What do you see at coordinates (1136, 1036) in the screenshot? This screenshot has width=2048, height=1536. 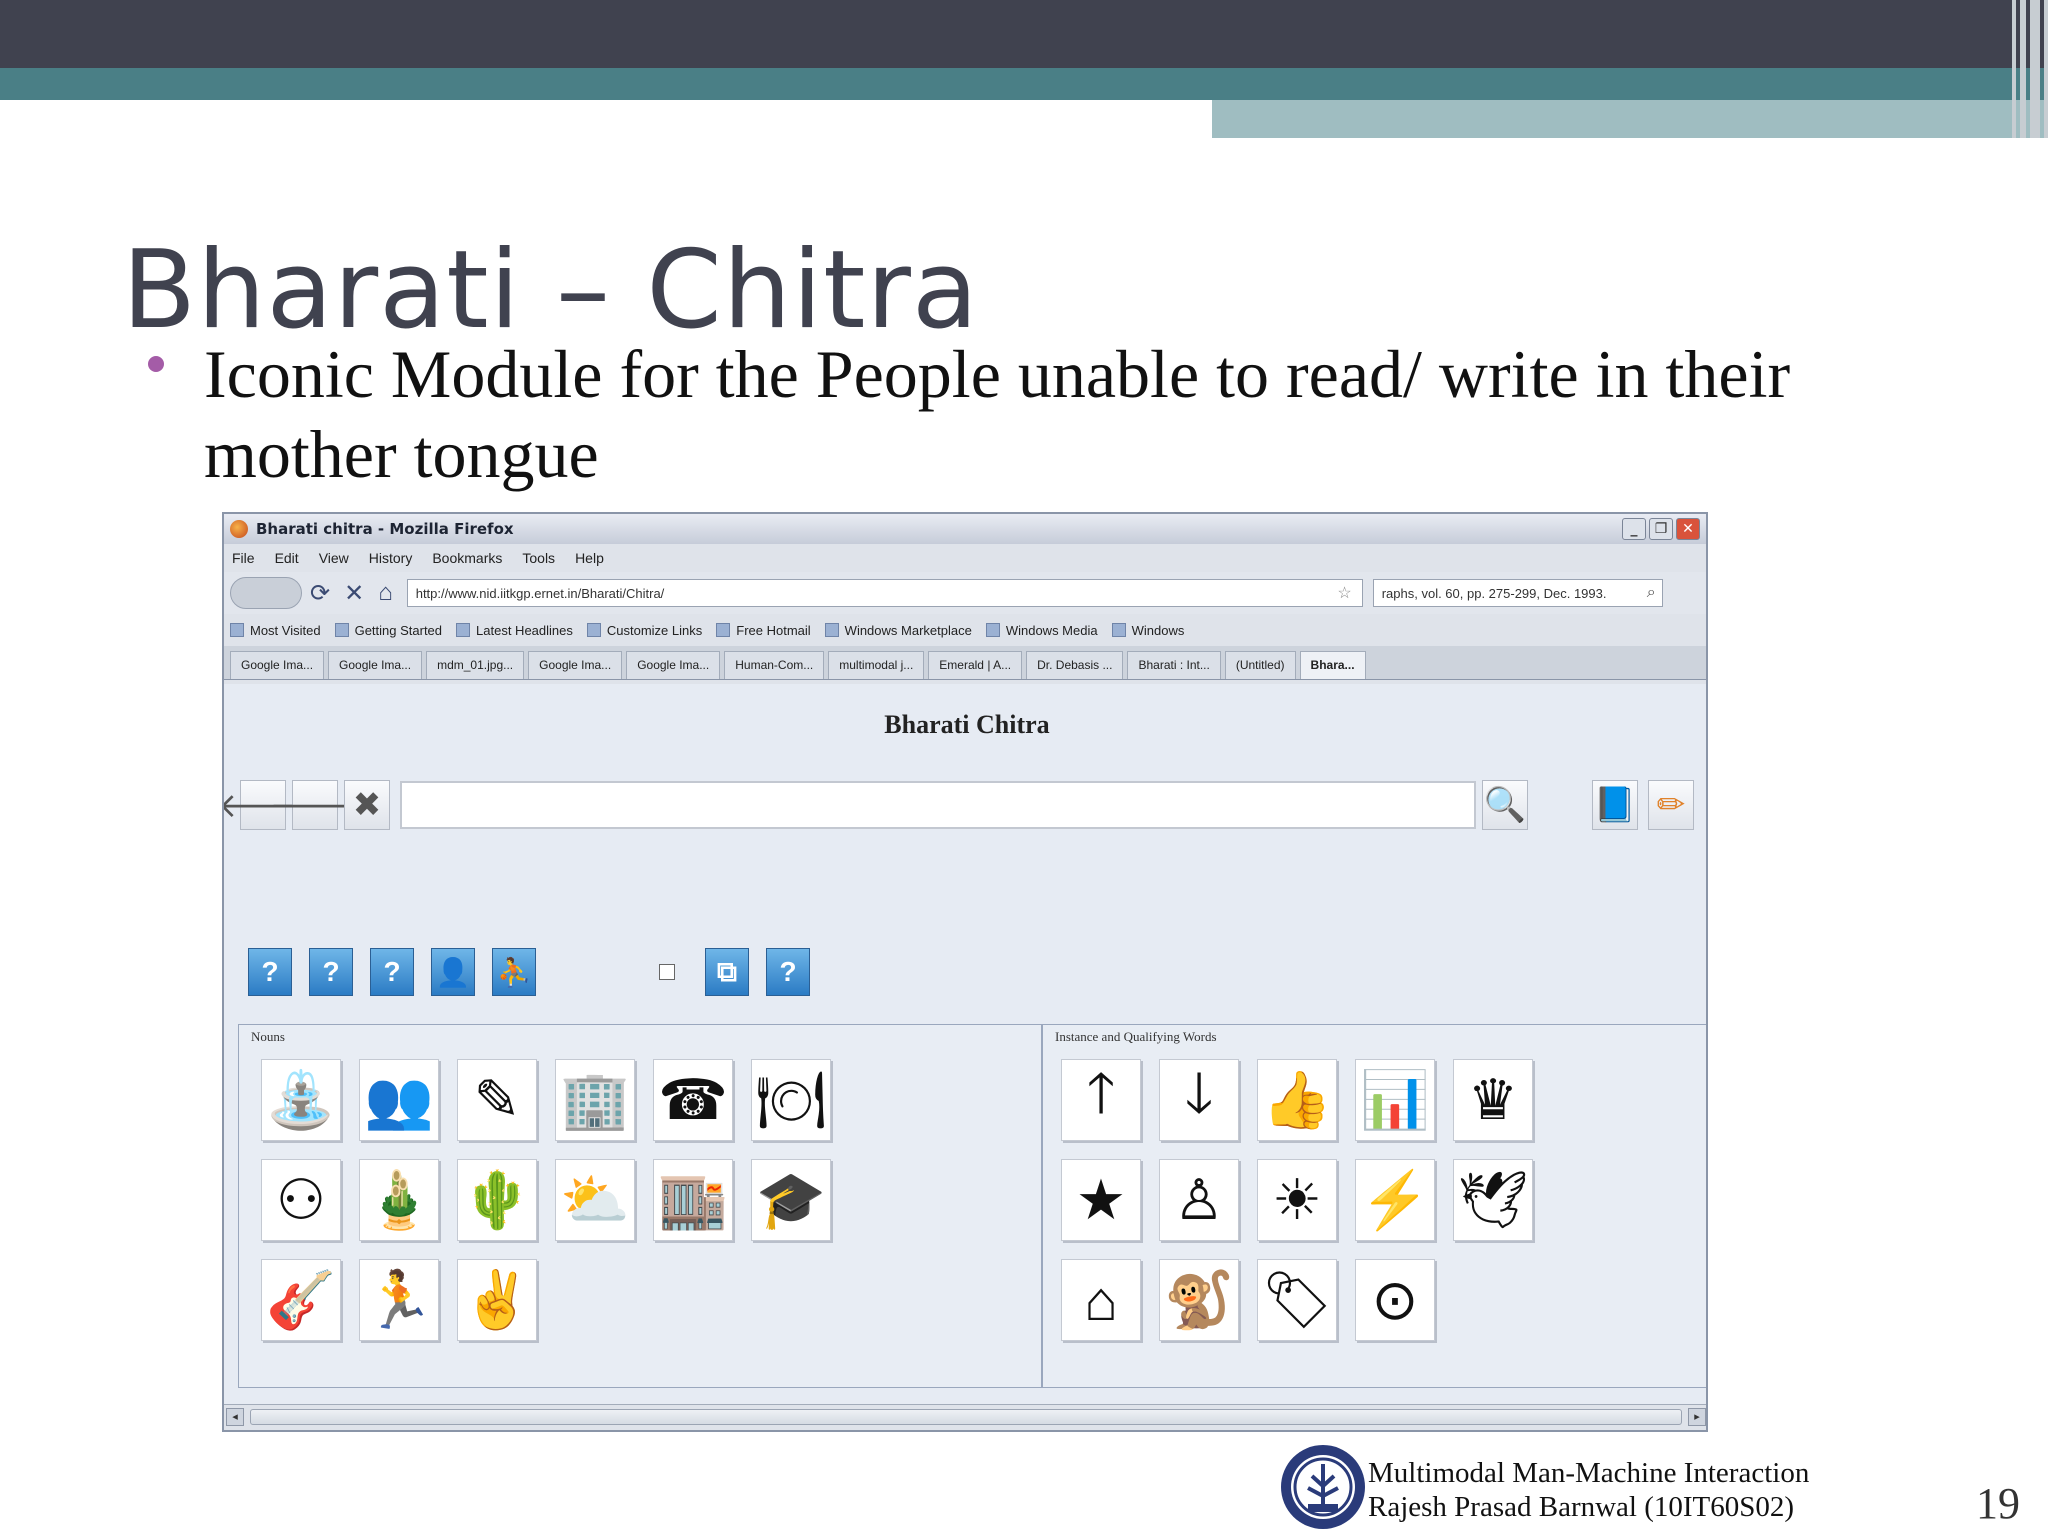 I see `qualifiers-label: Instance and Qualifying Words` at bounding box center [1136, 1036].